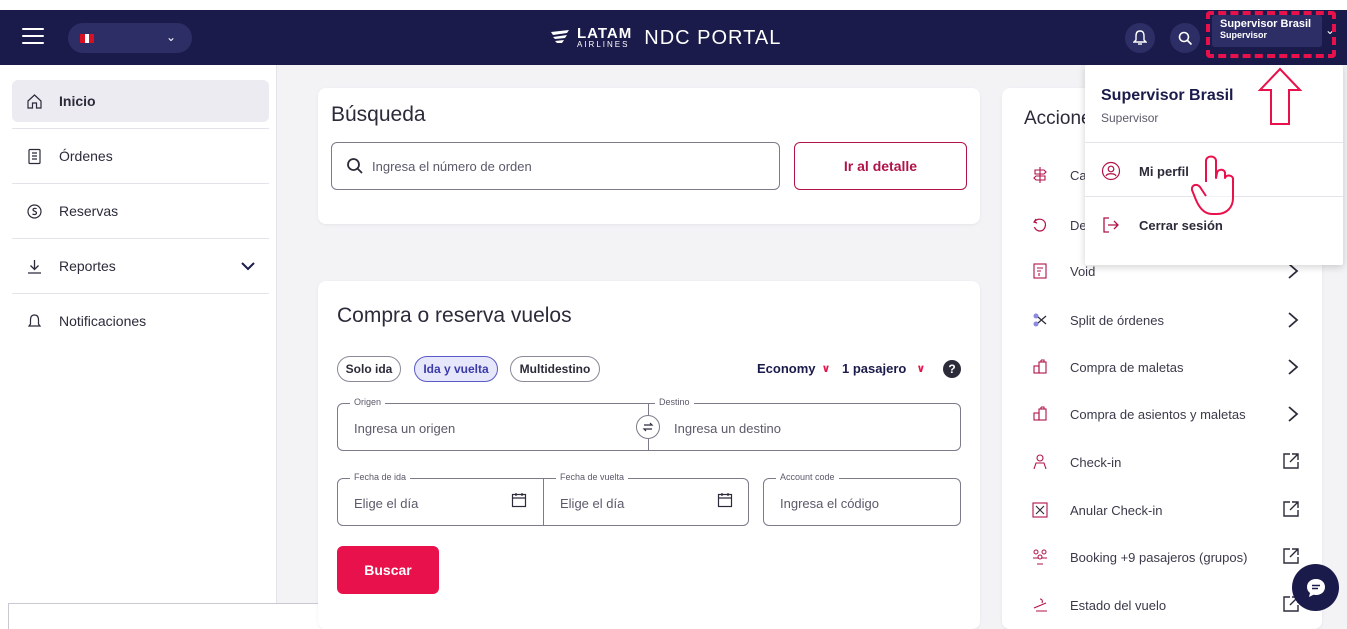 The height and width of the screenshot is (629, 1347). I want to click on order-search-input: Ingresa el número de orden, so click(555, 166).